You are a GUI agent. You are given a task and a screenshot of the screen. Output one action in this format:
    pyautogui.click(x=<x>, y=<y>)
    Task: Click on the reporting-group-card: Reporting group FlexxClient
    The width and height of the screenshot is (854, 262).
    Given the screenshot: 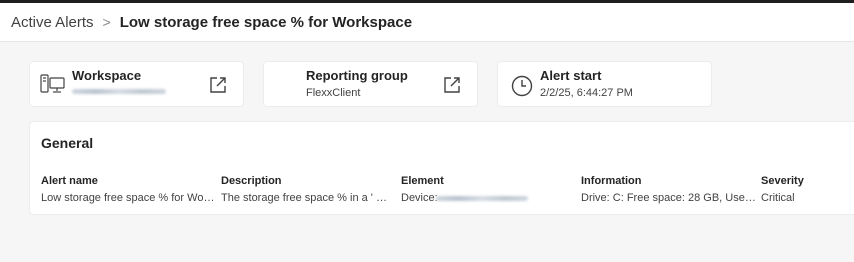 What is the action you would take?
    pyautogui.click(x=370, y=84)
    